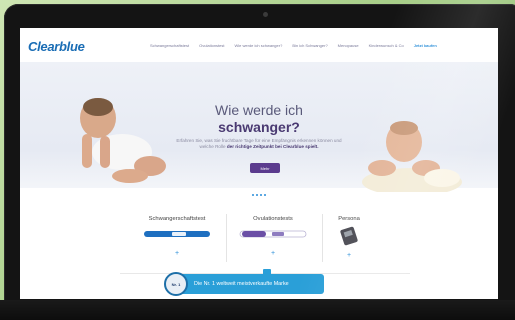 Image resolution: width=515 pixels, height=320 pixels. I want to click on product-separator, so click(226, 238).